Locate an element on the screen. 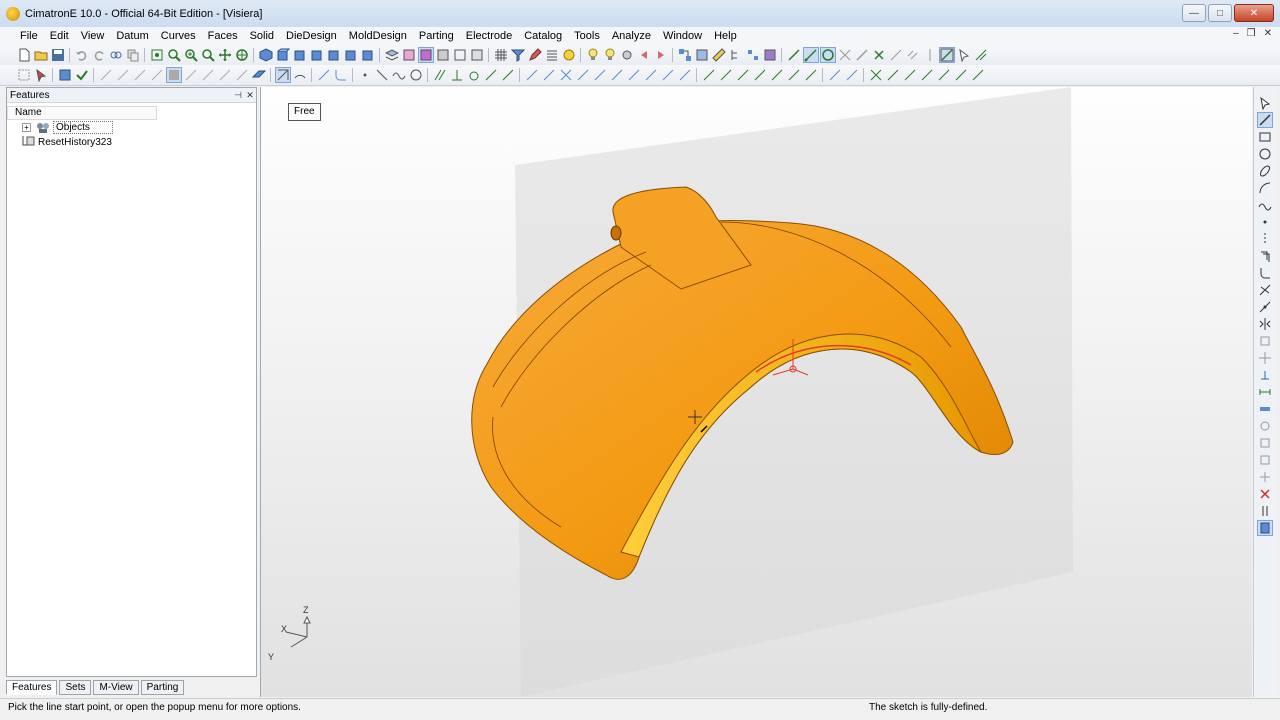  centerline-tool-icon is located at coordinates (1265, 239).